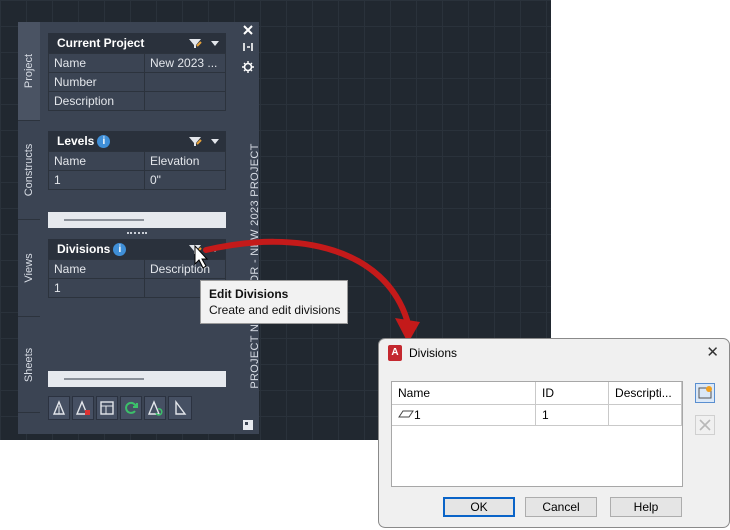 The image size is (730, 530). Describe the element at coordinates (59, 408) in the screenshot. I see `add-view-icon` at that location.